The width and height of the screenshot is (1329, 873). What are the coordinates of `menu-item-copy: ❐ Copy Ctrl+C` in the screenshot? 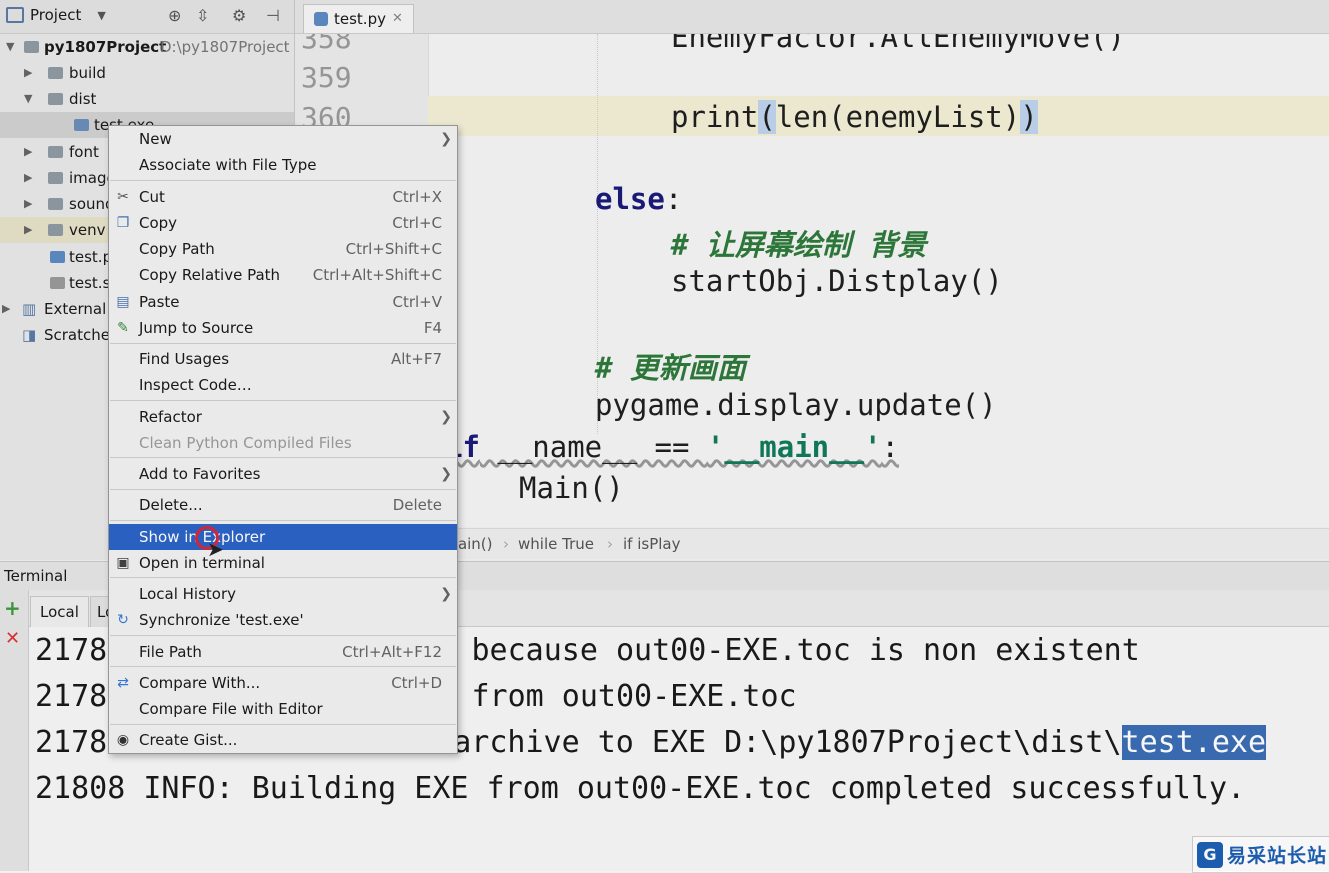 It's located at (283, 223).